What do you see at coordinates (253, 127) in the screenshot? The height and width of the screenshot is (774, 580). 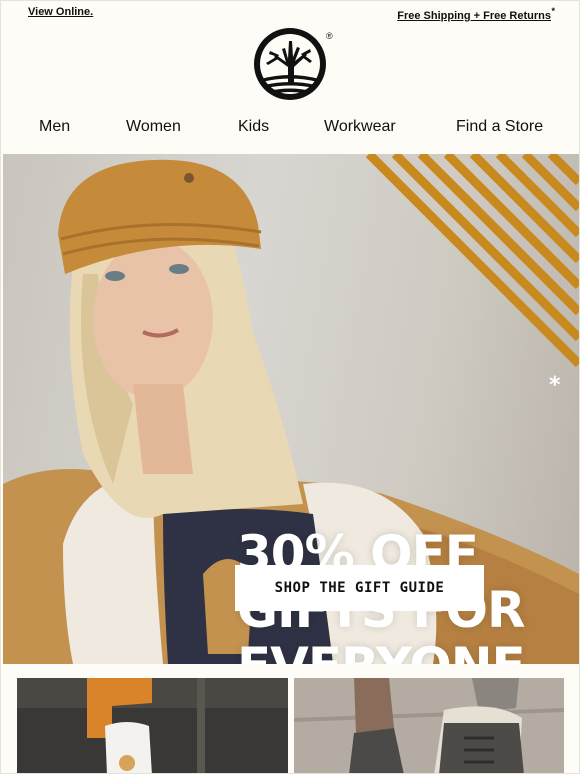 I see `nav-item-kids: Kids` at bounding box center [253, 127].